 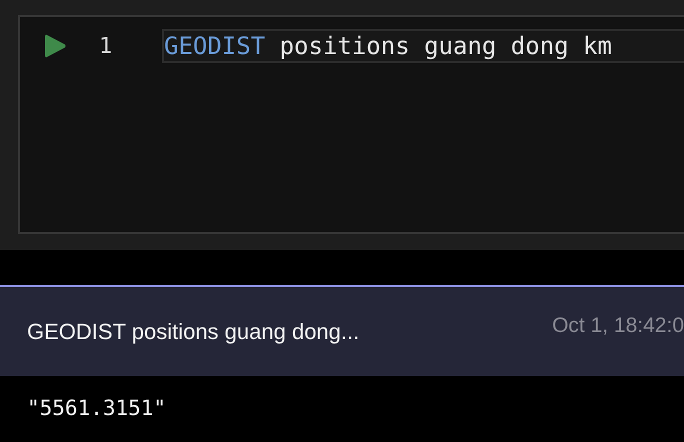 I want to click on timestamp: Oct 1, 18:42:0, so click(x=618, y=326).